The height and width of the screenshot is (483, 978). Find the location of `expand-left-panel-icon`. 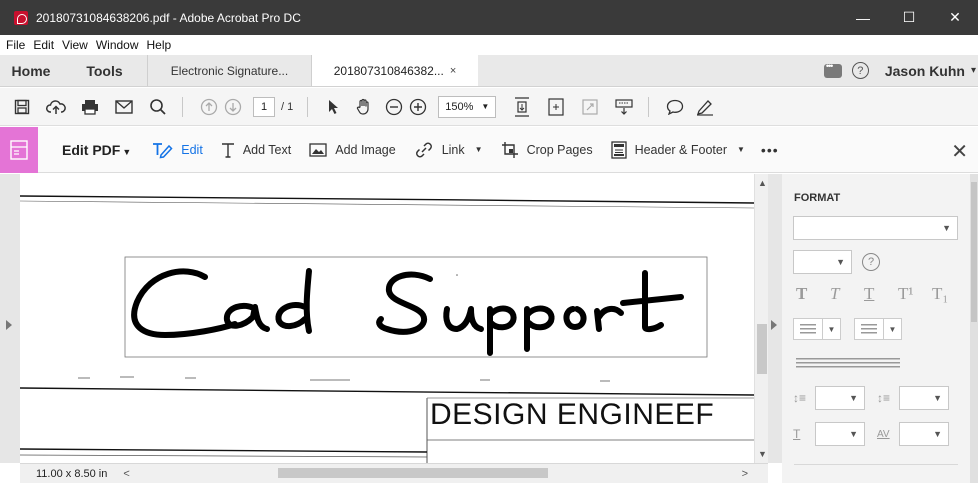

expand-left-panel-icon is located at coordinates (9, 325).